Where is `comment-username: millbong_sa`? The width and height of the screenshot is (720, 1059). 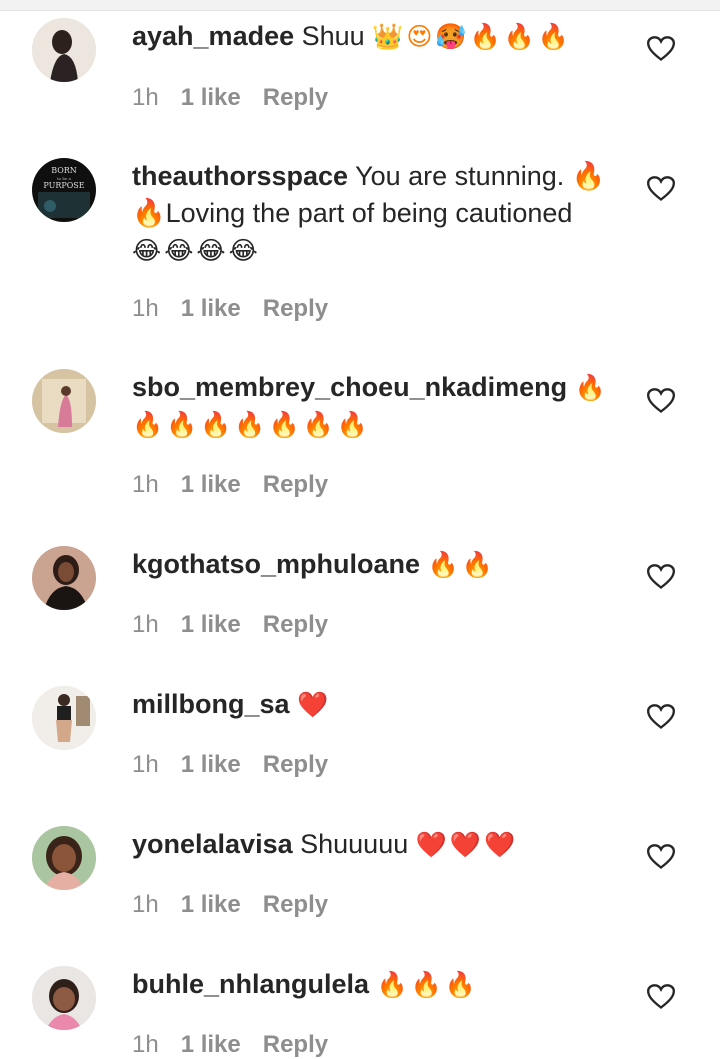 comment-username: millbong_sa is located at coordinates (211, 704).